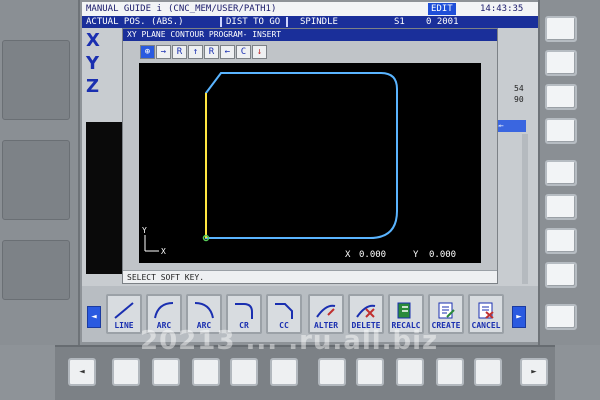 The width and height of the screenshot is (600, 400). What do you see at coordinates (486, 325) in the screenshot?
I see `softkey-label: CANCEL` at bounding box center [486, 325].